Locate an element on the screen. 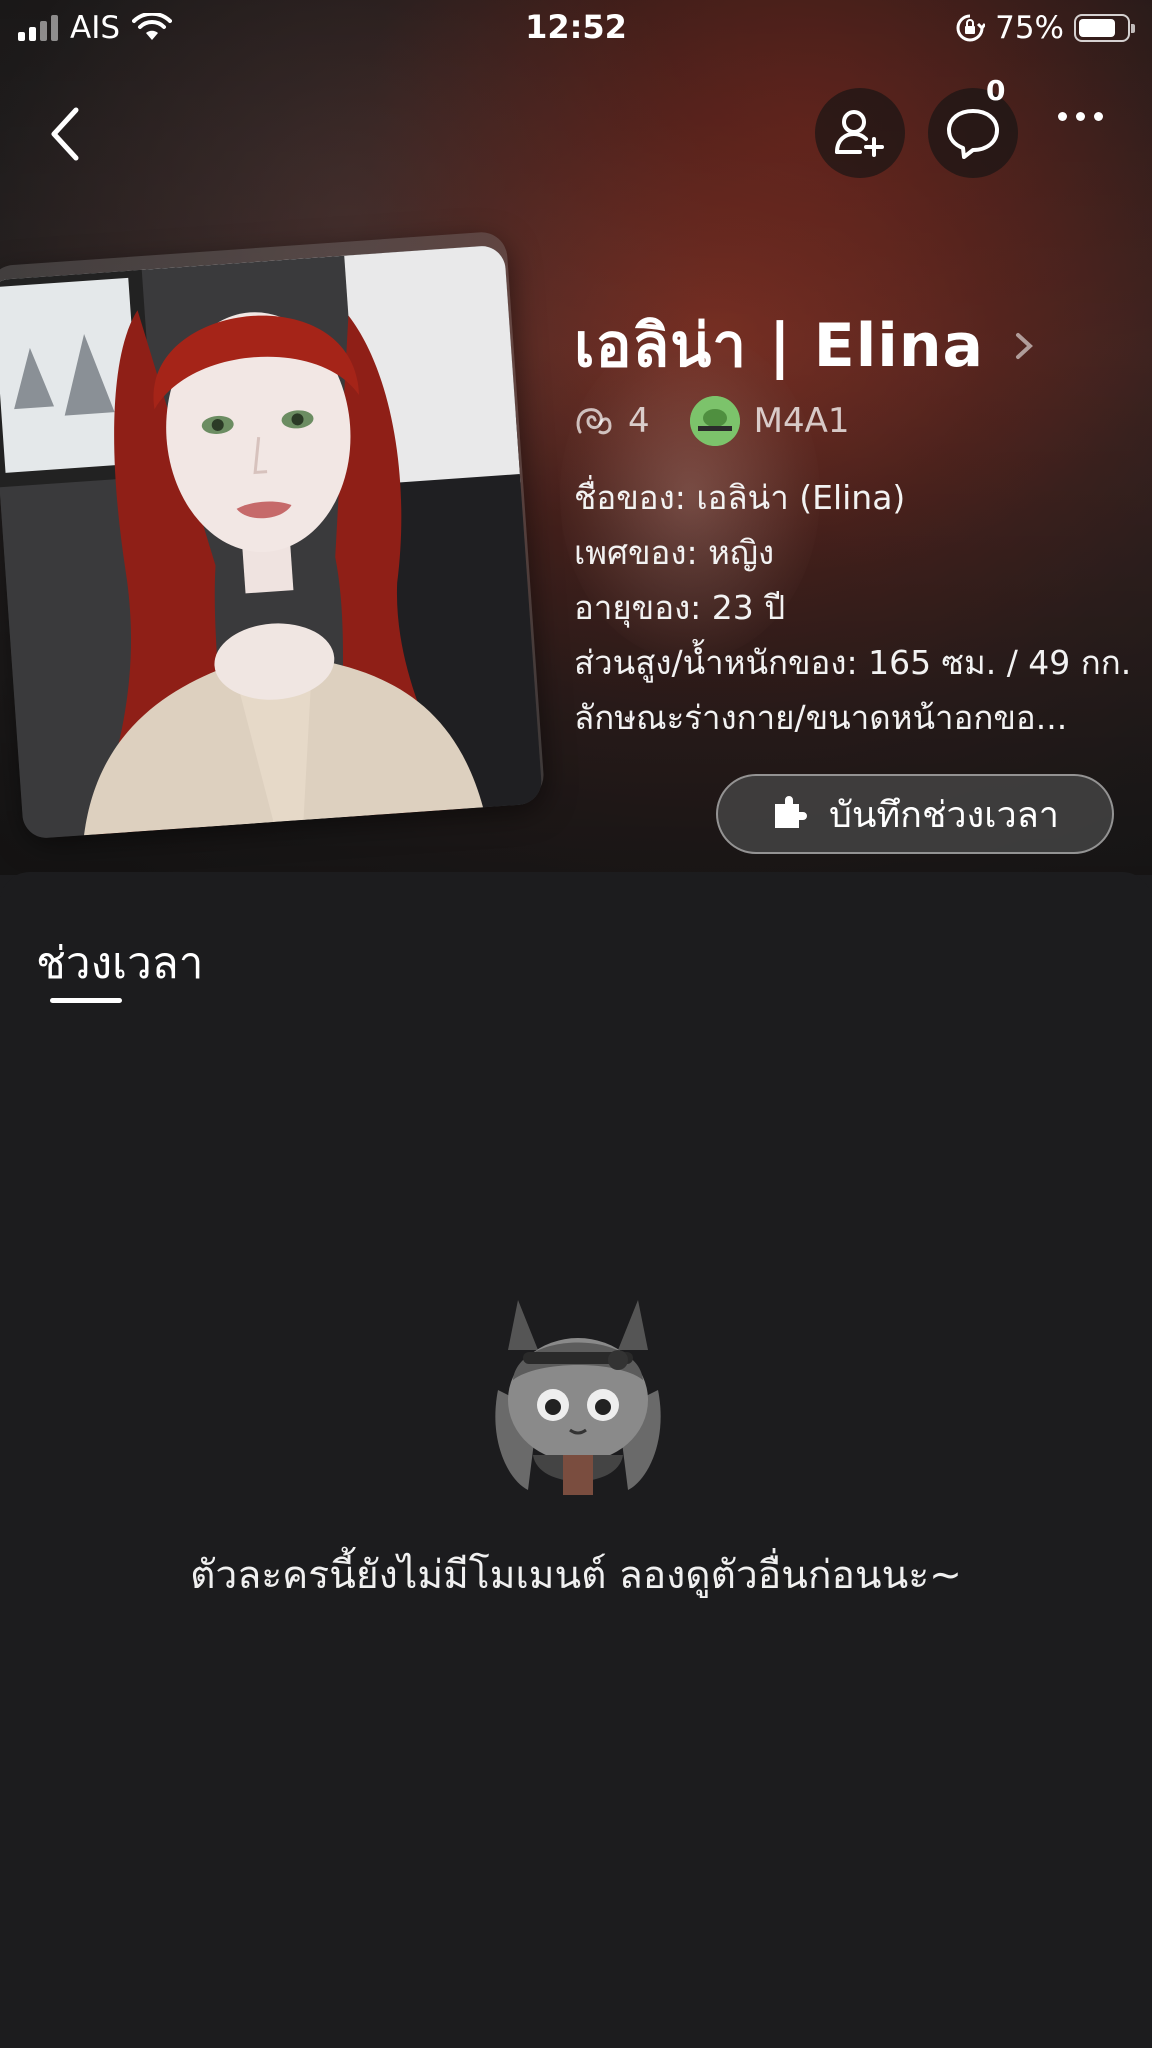  description-line: เพศของ: หญิง is located at coordinates (674, 552).